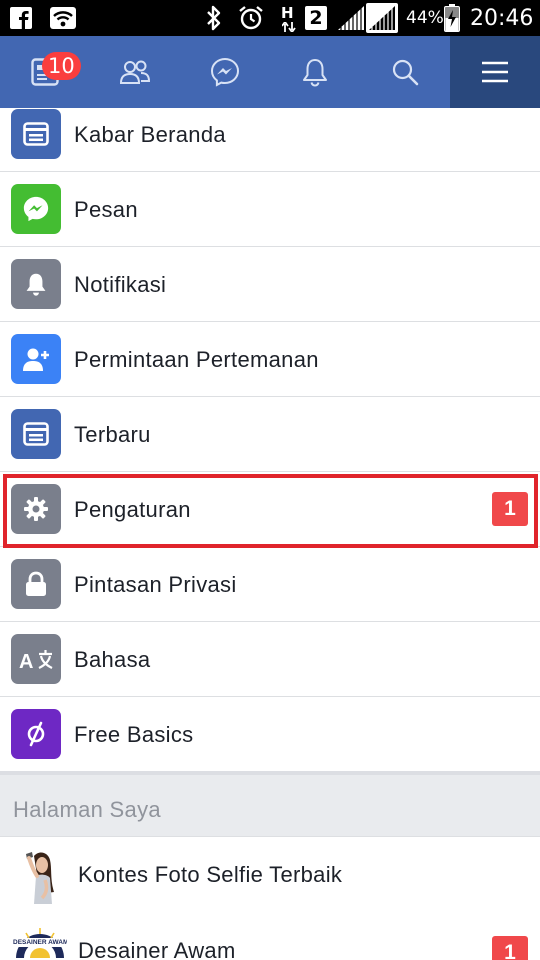 The height and width of the screenshot is (960, 540). I want to click on translate-icon: A, so click(36, 659).